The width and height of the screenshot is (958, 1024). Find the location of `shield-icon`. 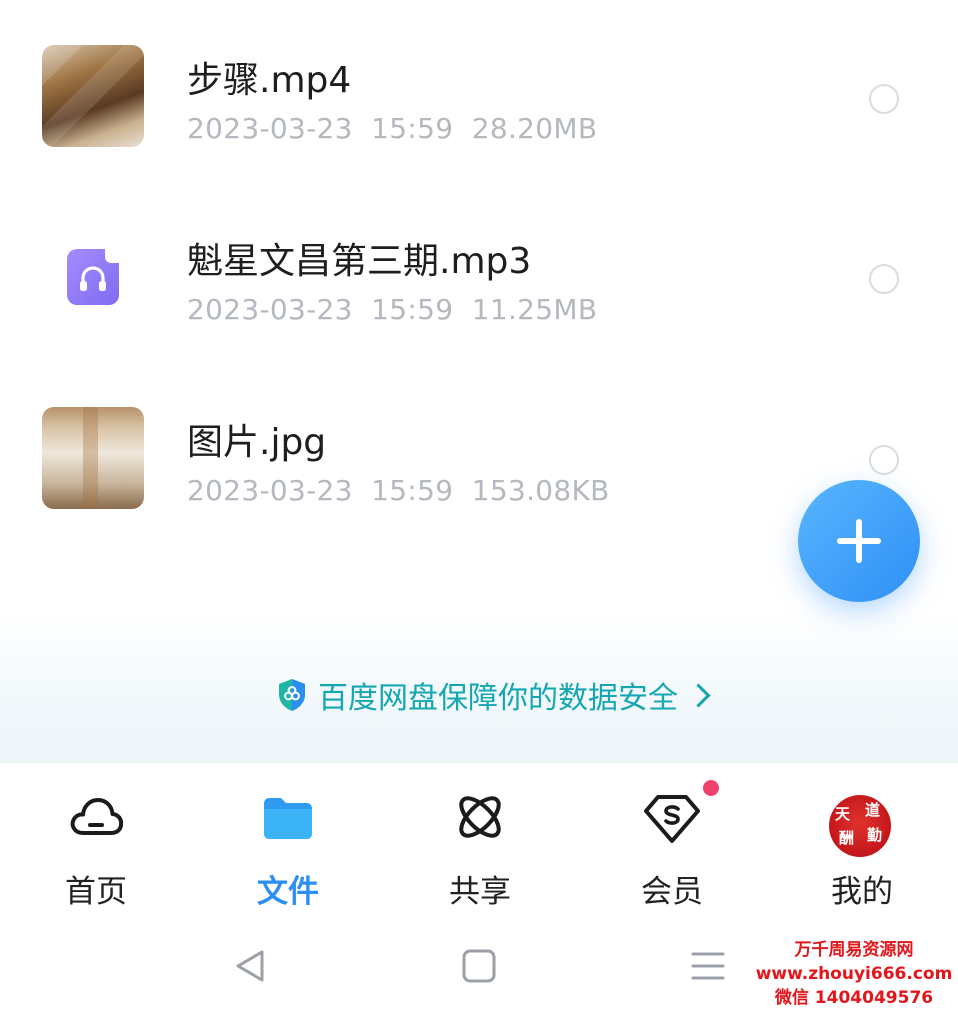

shield-icon is located at coordinates (292, 695).